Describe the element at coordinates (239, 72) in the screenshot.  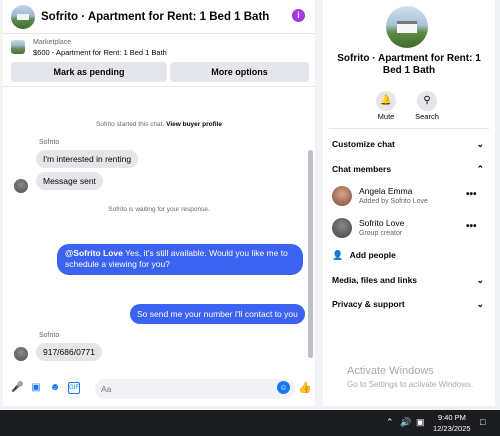
I see `more-options-button: More options` at that location.